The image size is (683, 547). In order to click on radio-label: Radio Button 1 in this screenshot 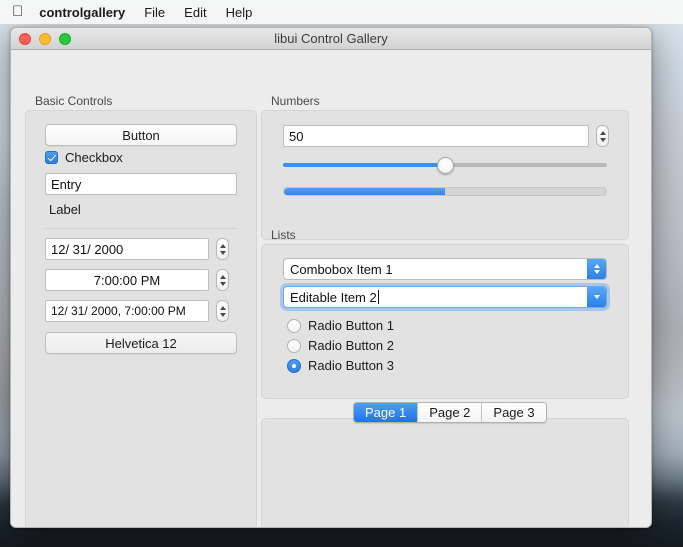, I will do `click(351, 325)`.